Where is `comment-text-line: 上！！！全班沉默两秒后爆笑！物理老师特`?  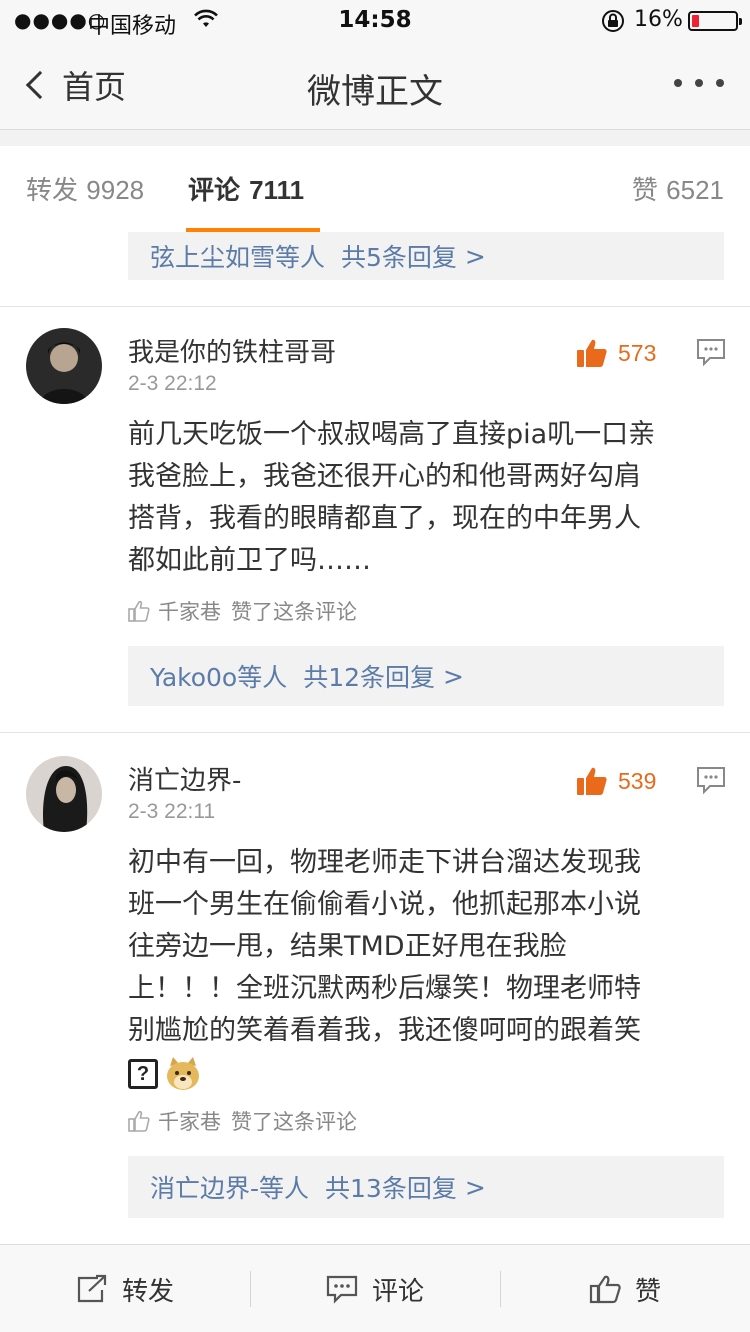
comment-text-line: 上！！！全班沉默两秒后爆笑！物理老师特 is located at coordinates (384, 988).